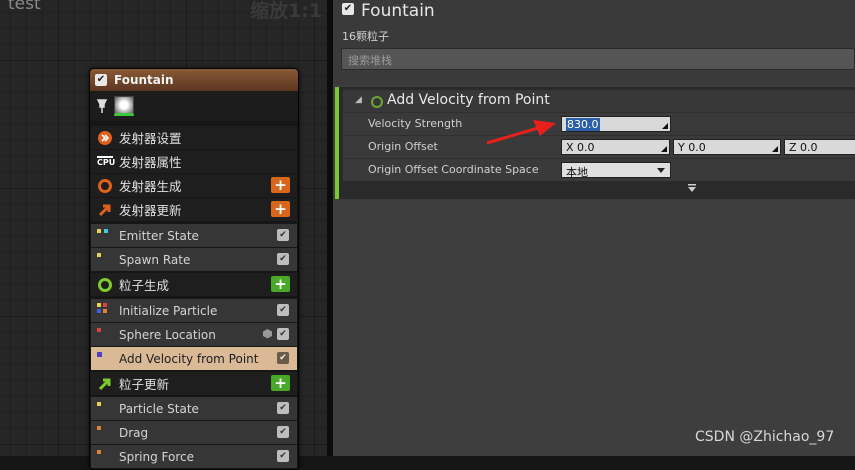  Describe the element at coordinates (106, 165) in the screenshot. I see `cpu-icon: CPU` at that location.